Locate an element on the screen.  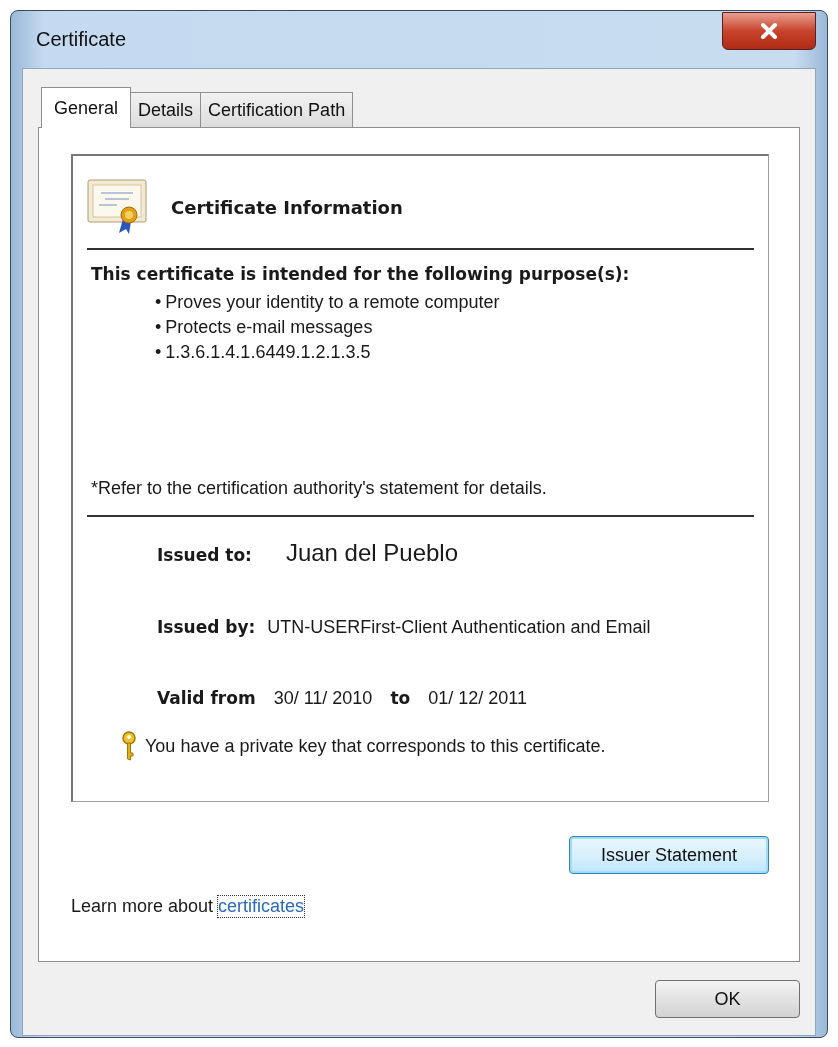
field-label: Valid from is located at coordinates (206, 698).